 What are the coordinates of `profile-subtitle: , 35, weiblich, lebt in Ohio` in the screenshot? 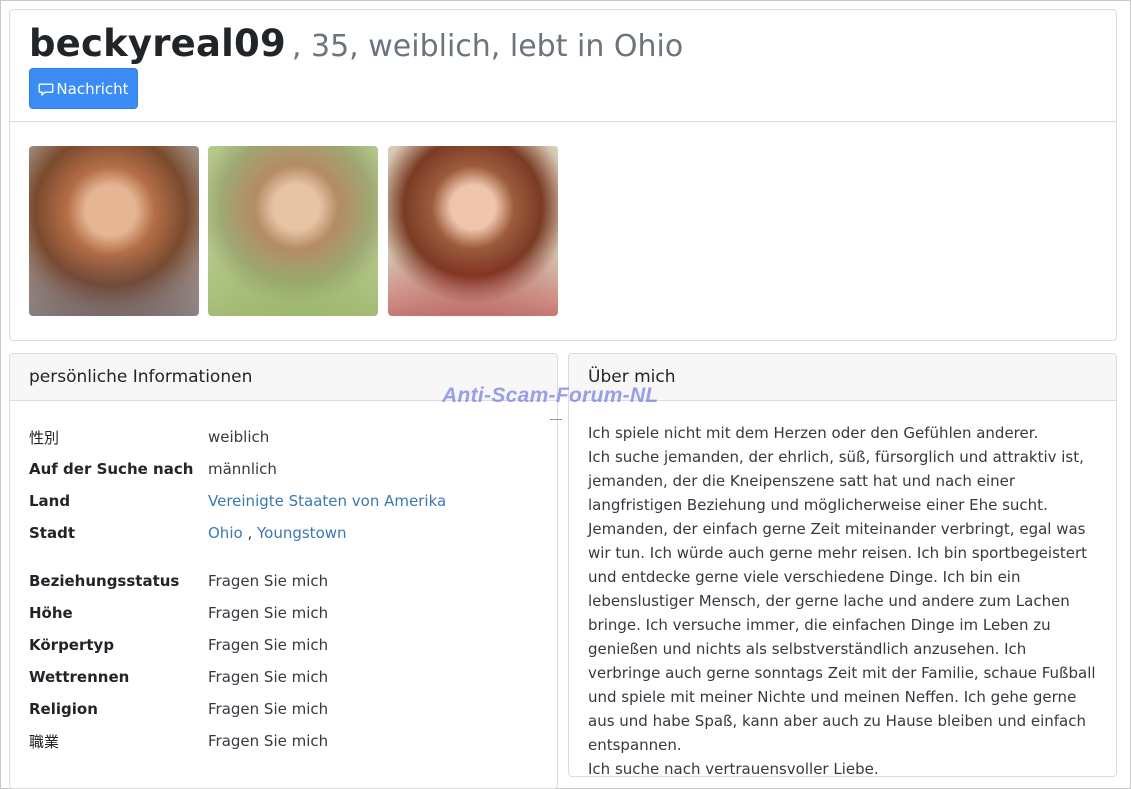 It's located at (487, 46).